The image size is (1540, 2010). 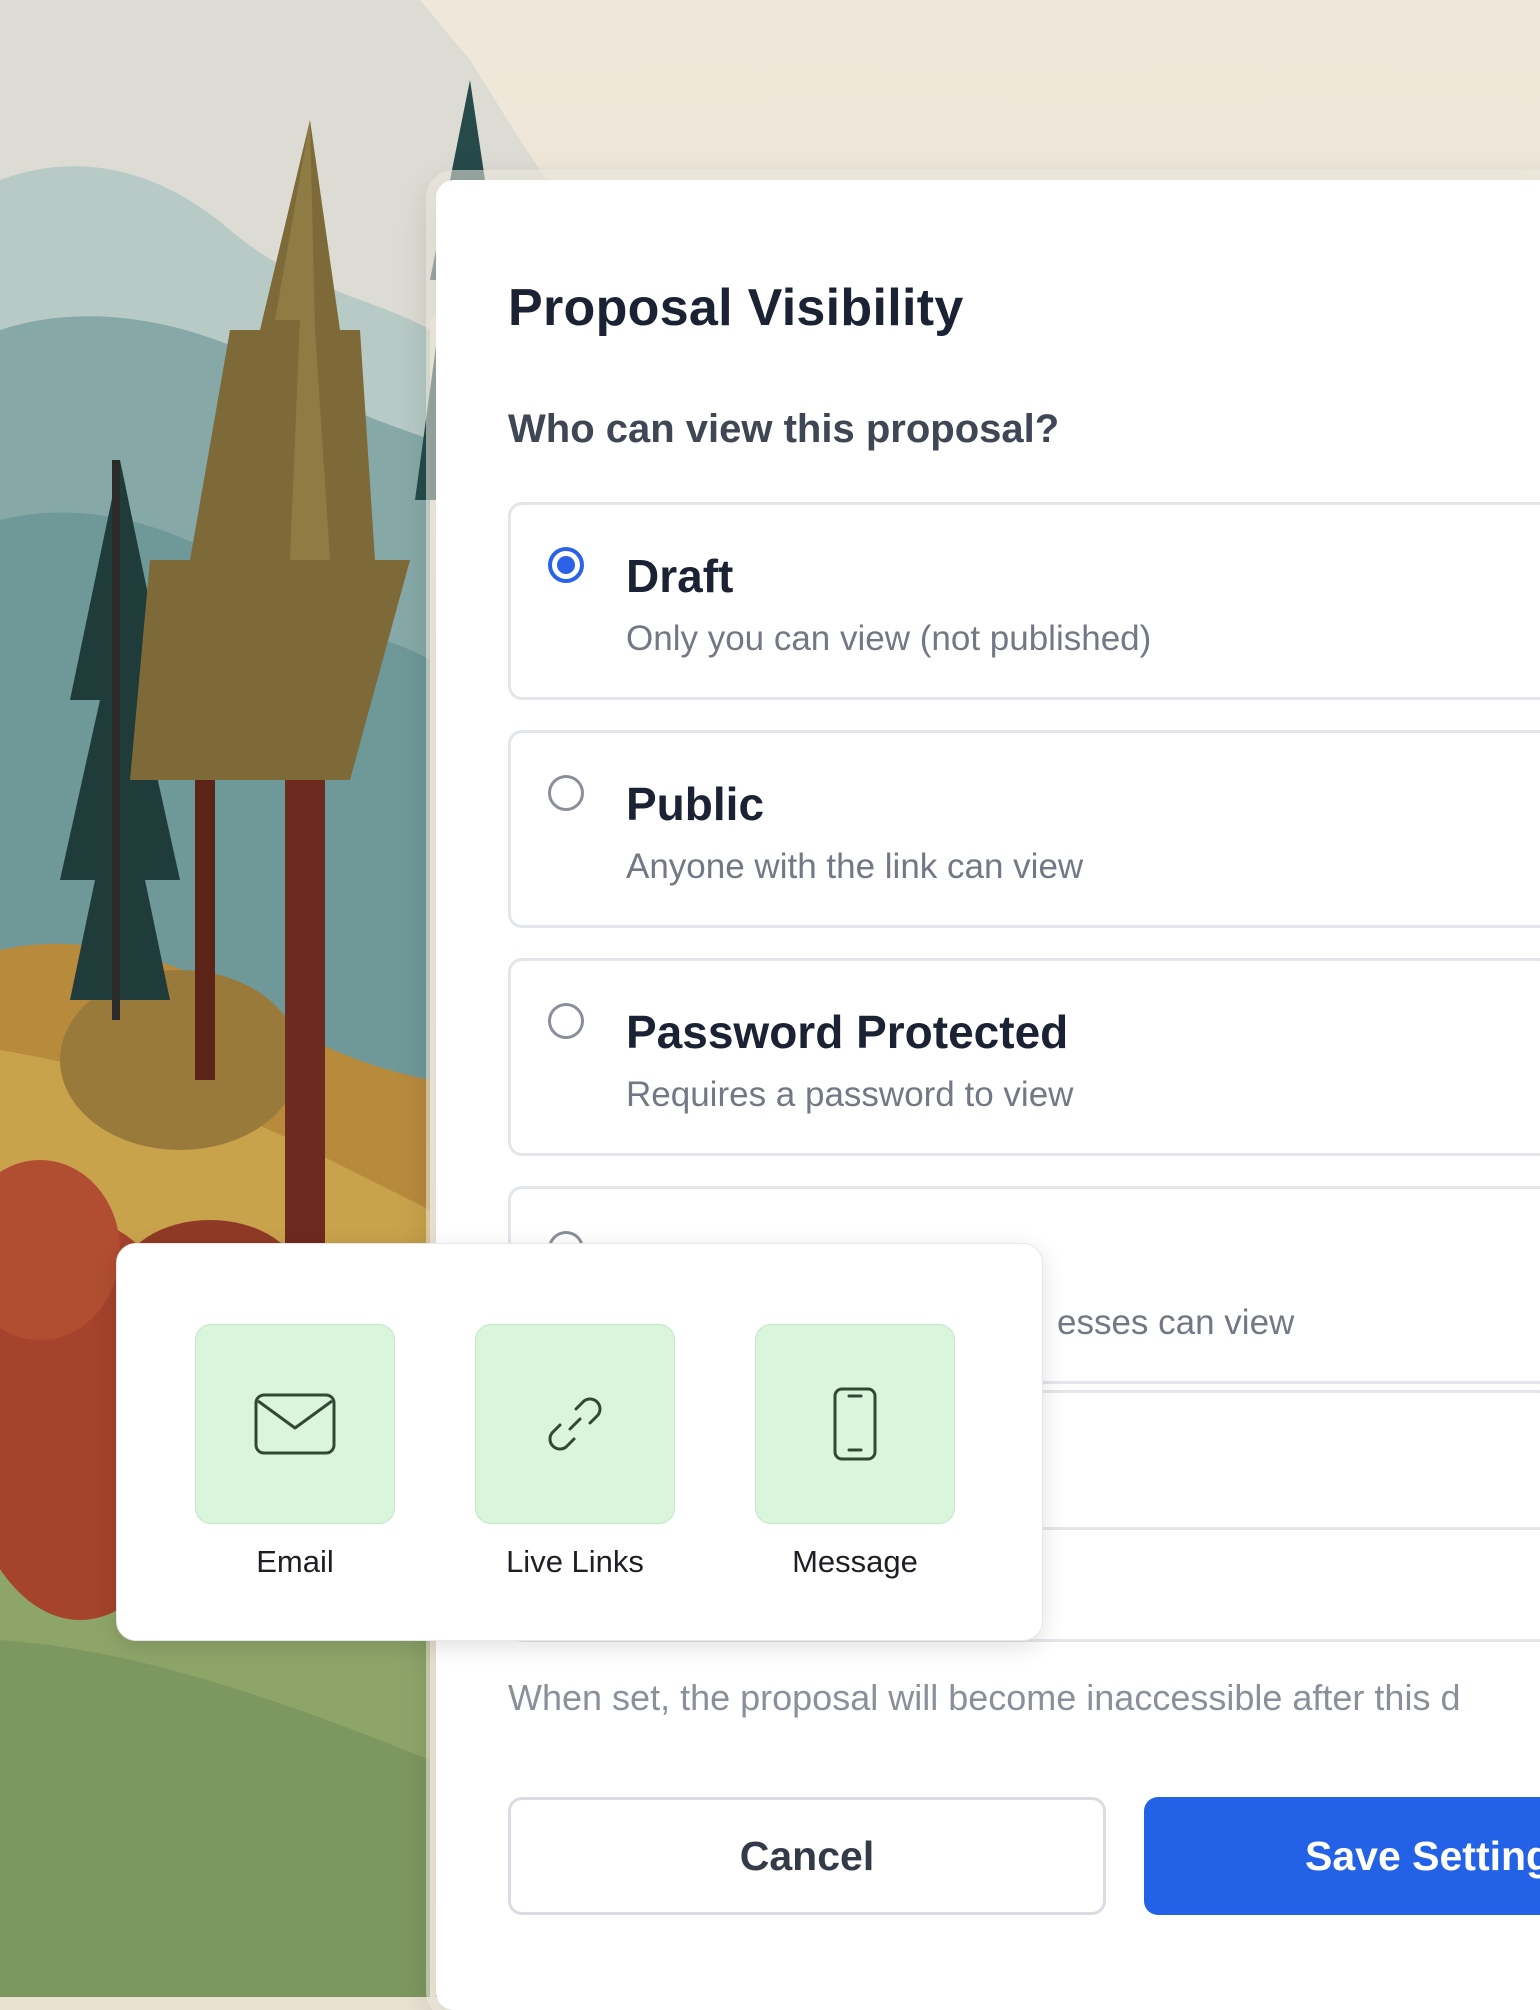 I want to click on share-label: Message, so click(x=855, y=1561).